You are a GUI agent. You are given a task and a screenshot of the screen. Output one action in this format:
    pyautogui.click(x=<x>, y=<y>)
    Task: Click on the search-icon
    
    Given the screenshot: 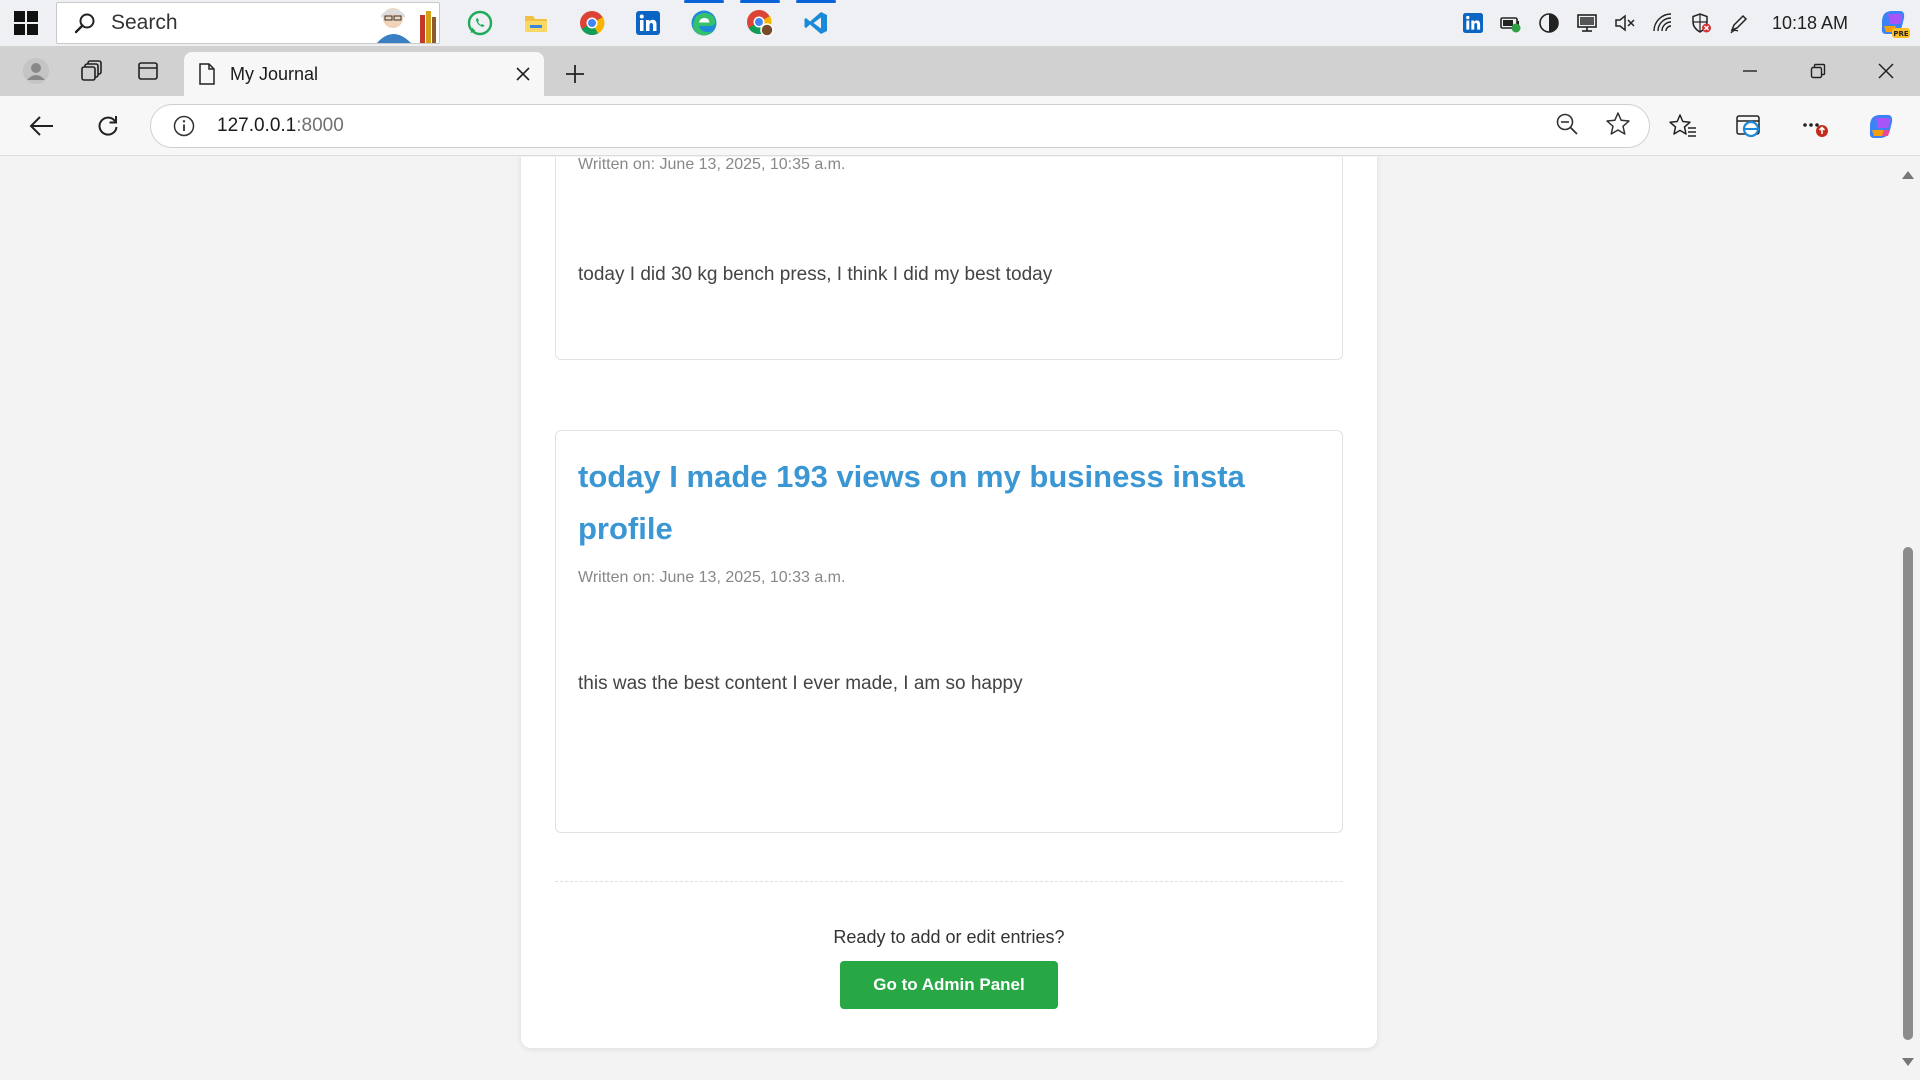 What is the action you would take?
    pyautogui.click(x=85, y=23)
    